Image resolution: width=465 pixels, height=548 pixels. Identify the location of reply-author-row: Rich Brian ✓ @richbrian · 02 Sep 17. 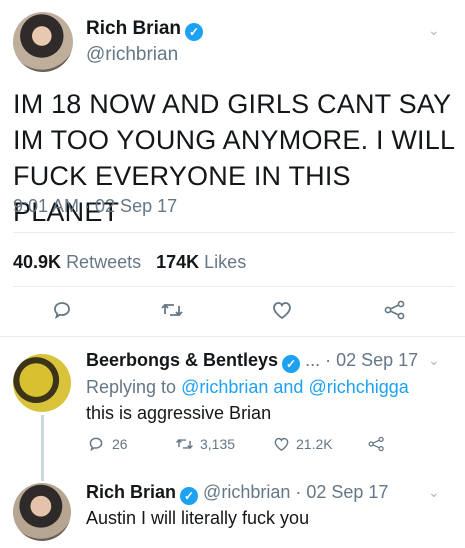
(237, 493).